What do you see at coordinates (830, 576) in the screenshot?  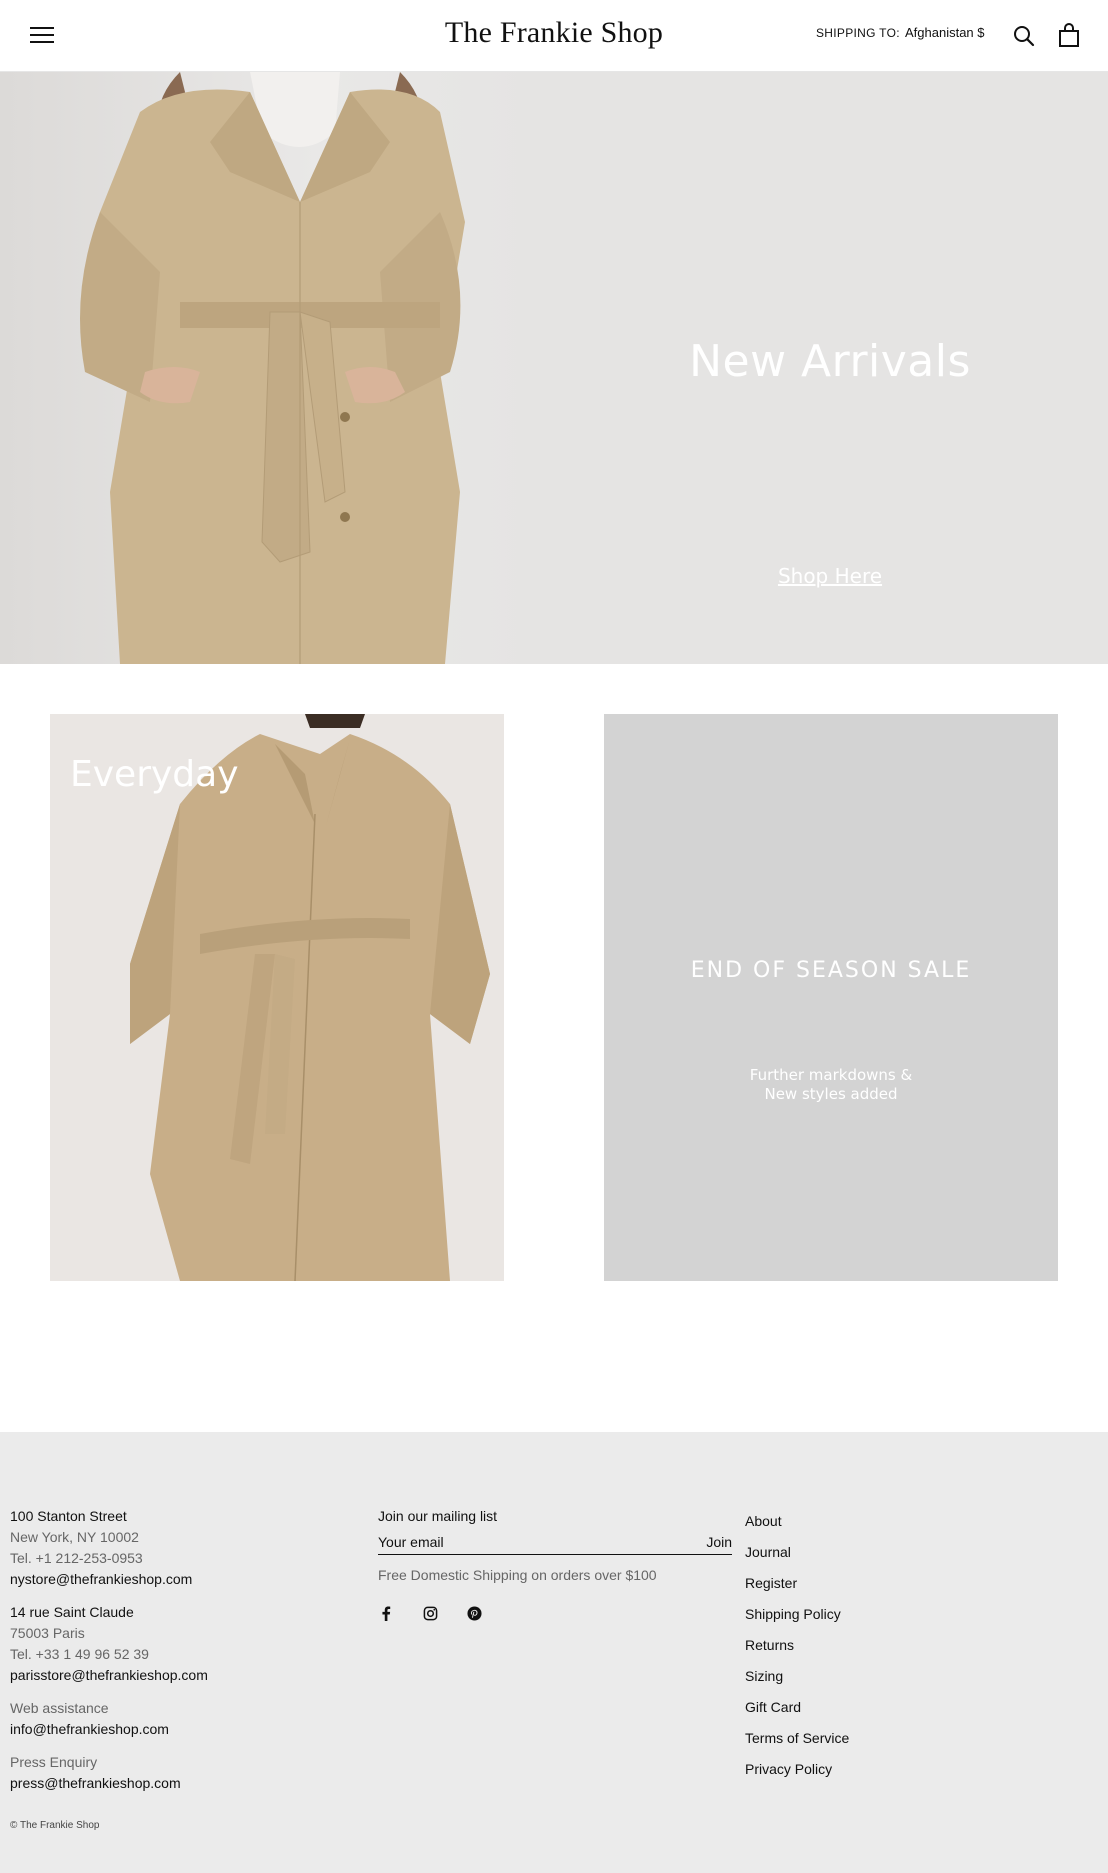 I see `hero-shop-link: Shop Here` at bounding box center [830, 576].